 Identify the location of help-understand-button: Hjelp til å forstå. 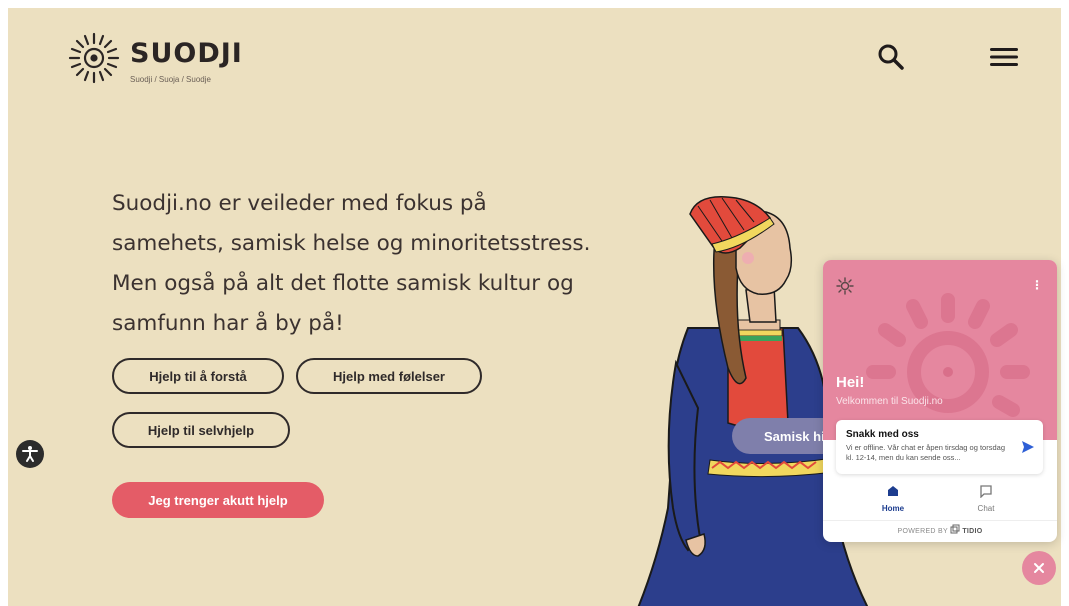
(198, 376).